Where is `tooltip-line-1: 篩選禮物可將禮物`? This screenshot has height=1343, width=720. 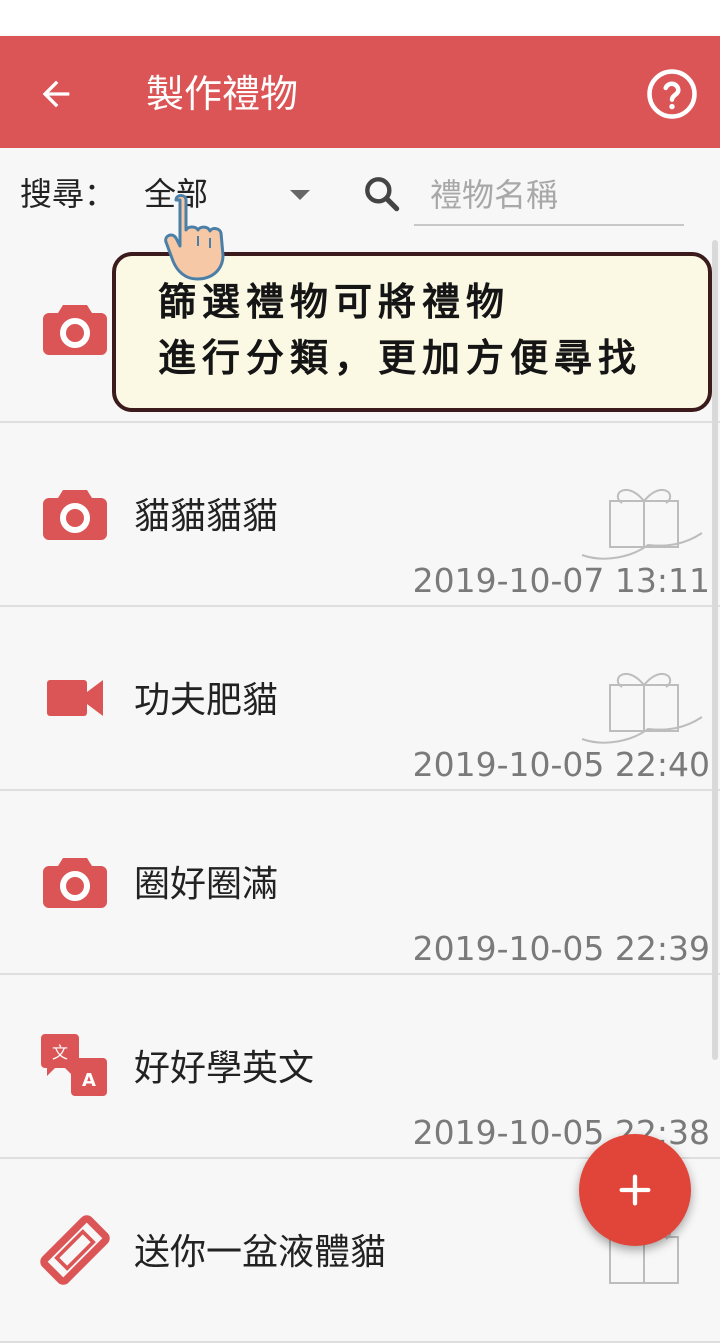
tooltip-line-1: 篩選禮物可將禮物 is located at coordinates (334, 301).